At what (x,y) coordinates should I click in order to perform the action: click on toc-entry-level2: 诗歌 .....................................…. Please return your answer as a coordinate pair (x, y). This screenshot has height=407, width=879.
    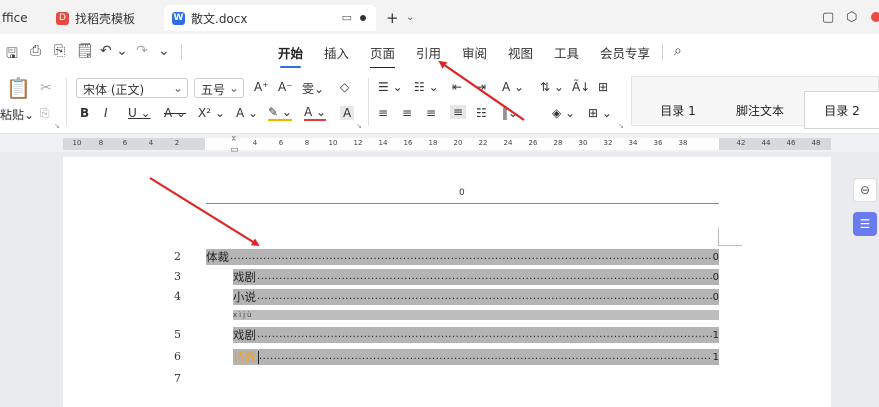
    Looking at the image, I should click on (476, 357).